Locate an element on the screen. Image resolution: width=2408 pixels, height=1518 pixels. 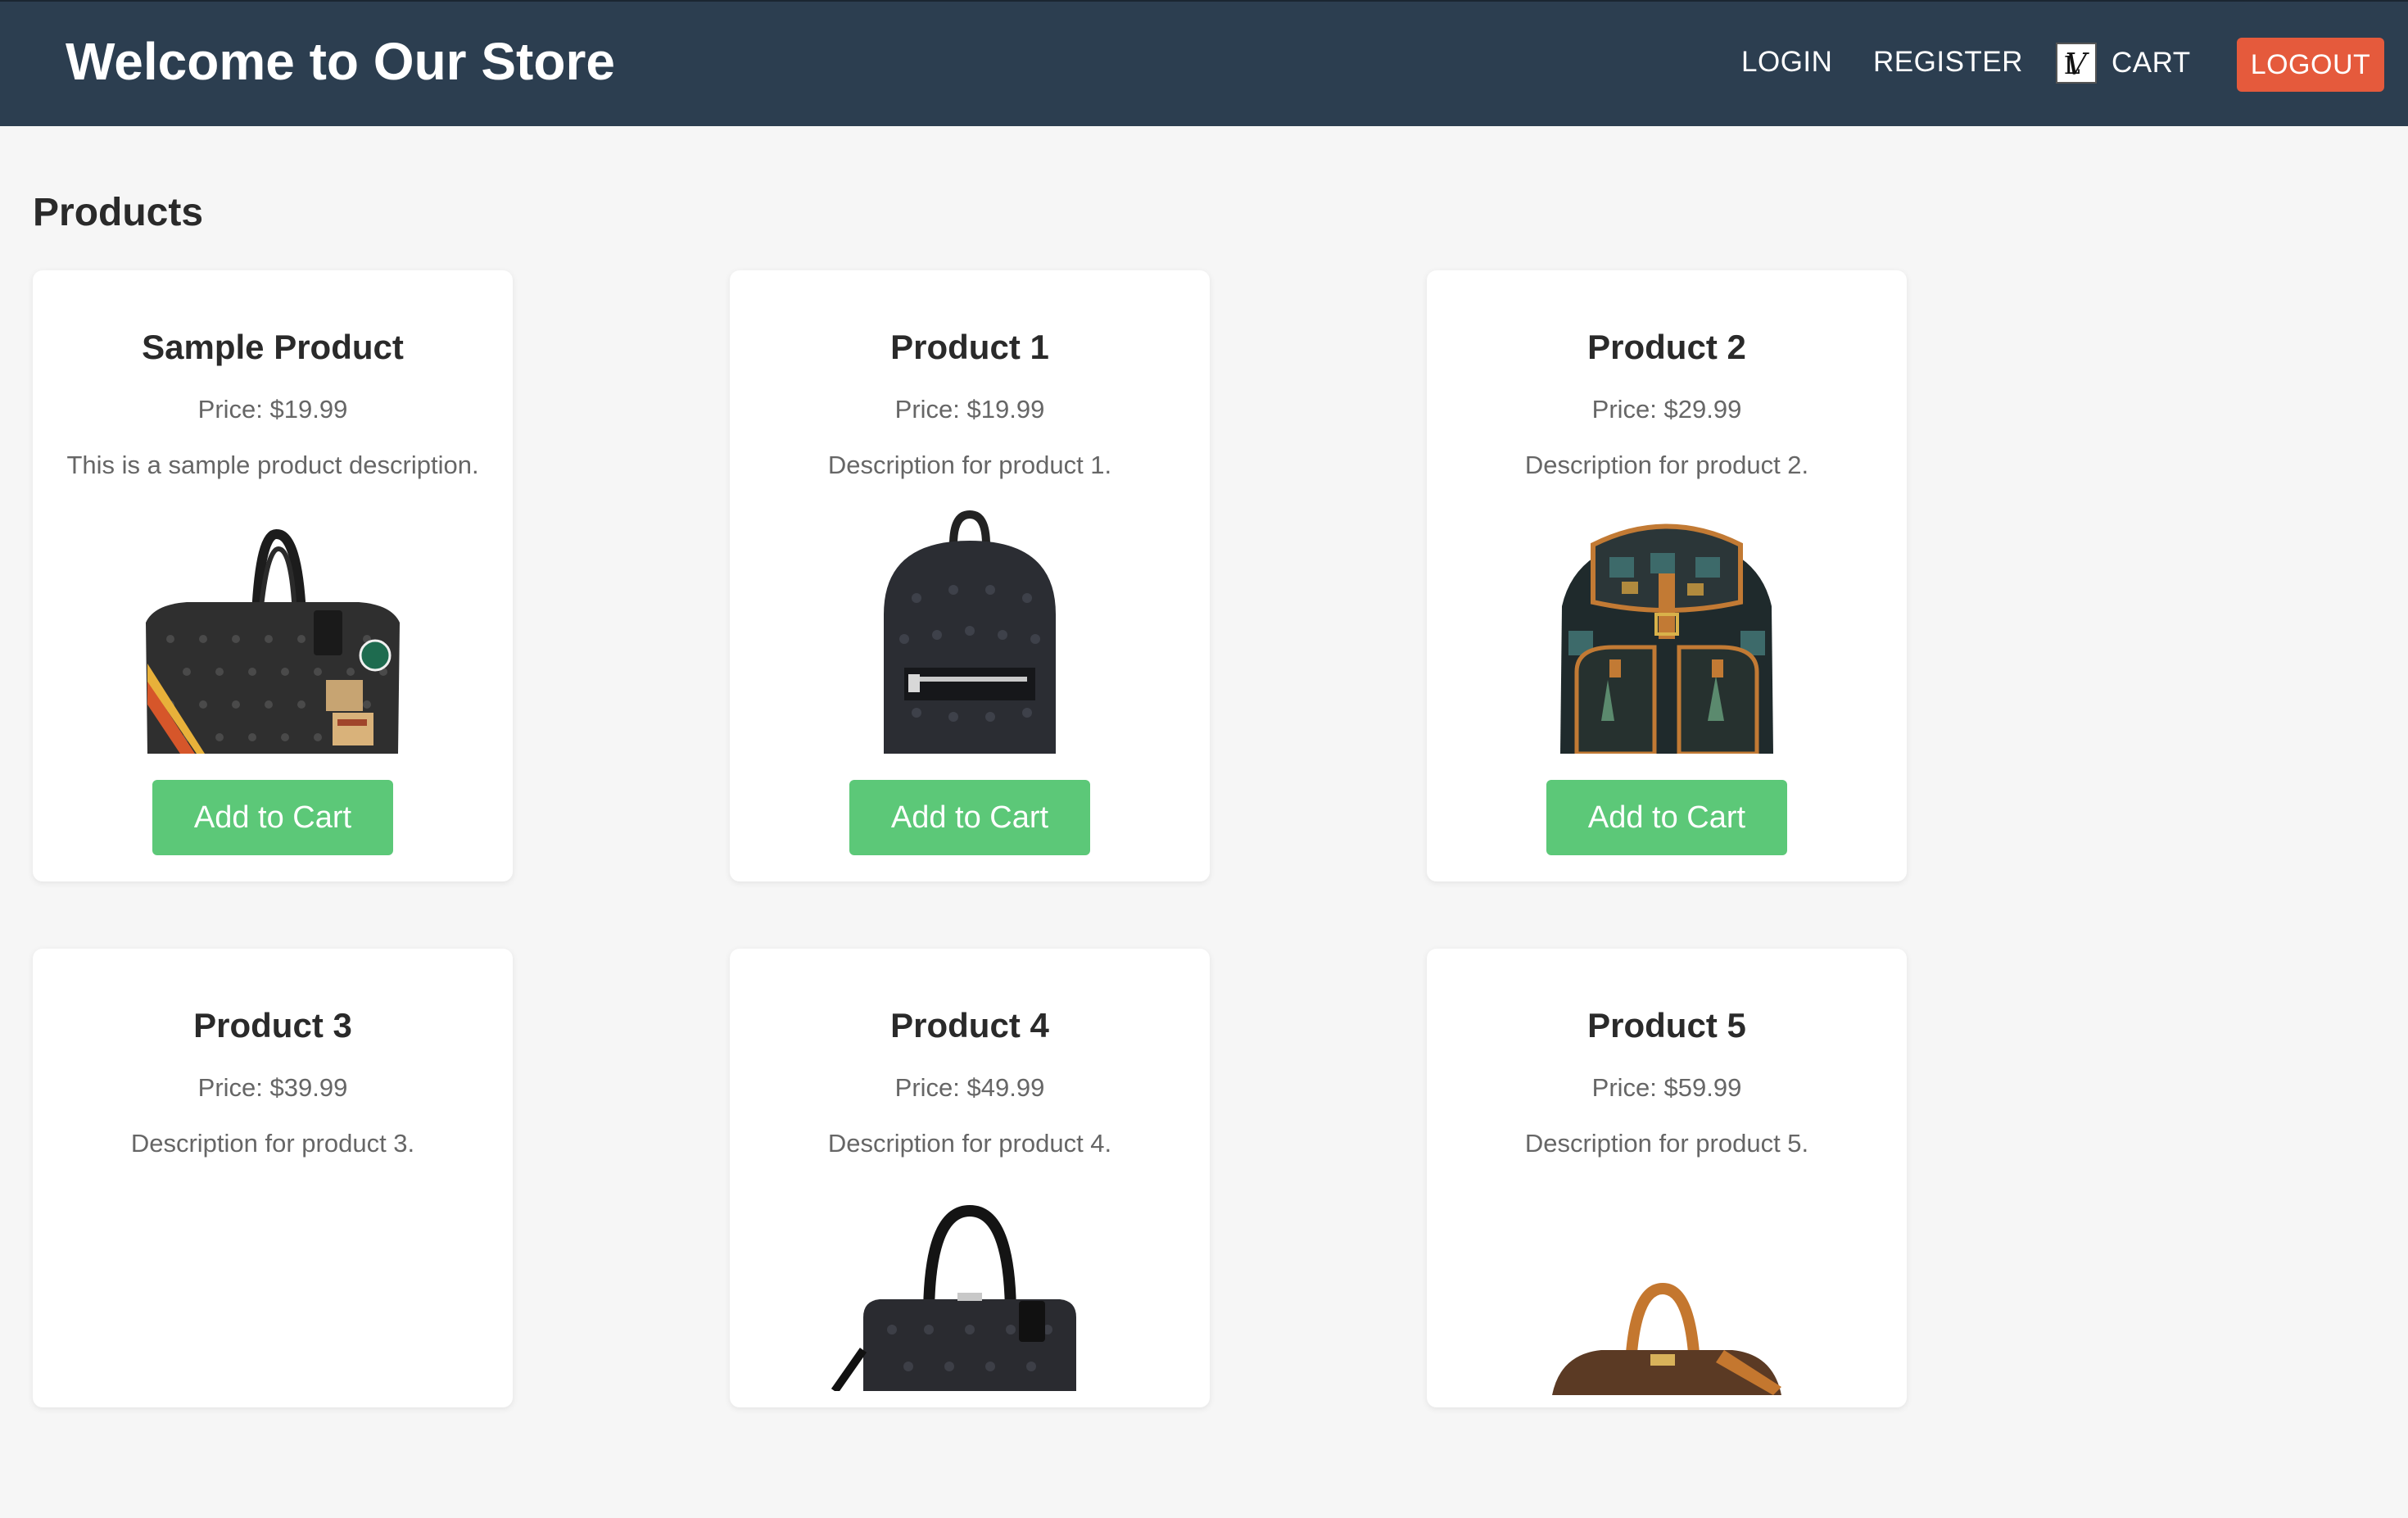
logout-button: LOGOUT is located at coordinates (2310, 65).